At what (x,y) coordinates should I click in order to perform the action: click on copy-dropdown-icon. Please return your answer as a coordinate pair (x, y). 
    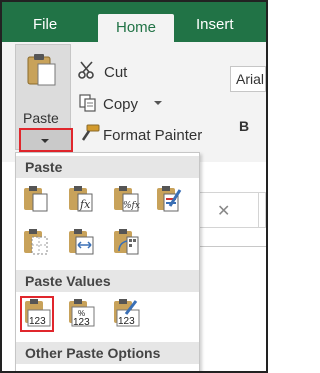
    Looking at the image, I should click on (158, 103).